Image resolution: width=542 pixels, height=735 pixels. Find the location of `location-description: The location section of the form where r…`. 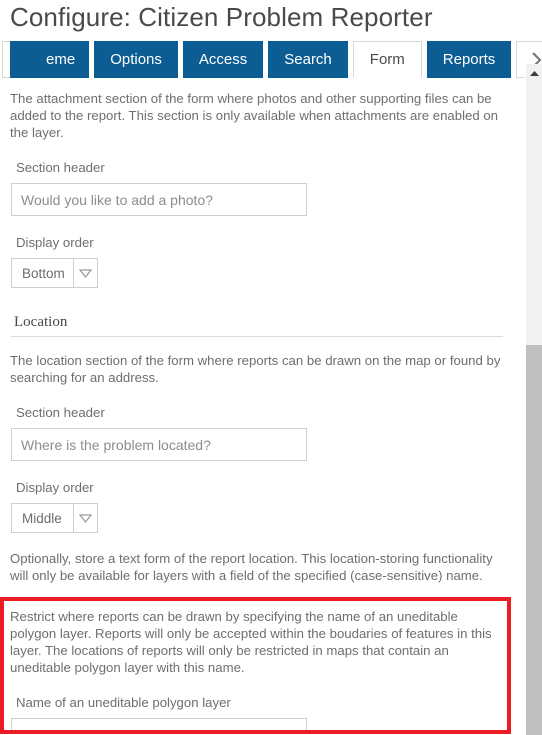

location-description: The location section of the form where r… is located at coordinates (255, 369).